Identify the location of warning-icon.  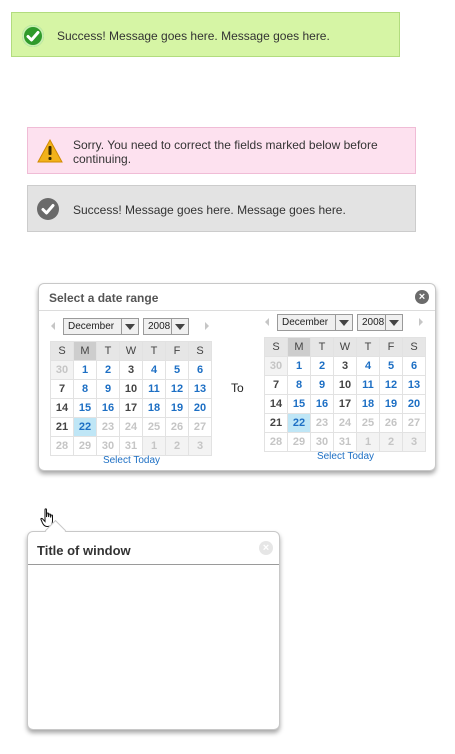
(50, 150).